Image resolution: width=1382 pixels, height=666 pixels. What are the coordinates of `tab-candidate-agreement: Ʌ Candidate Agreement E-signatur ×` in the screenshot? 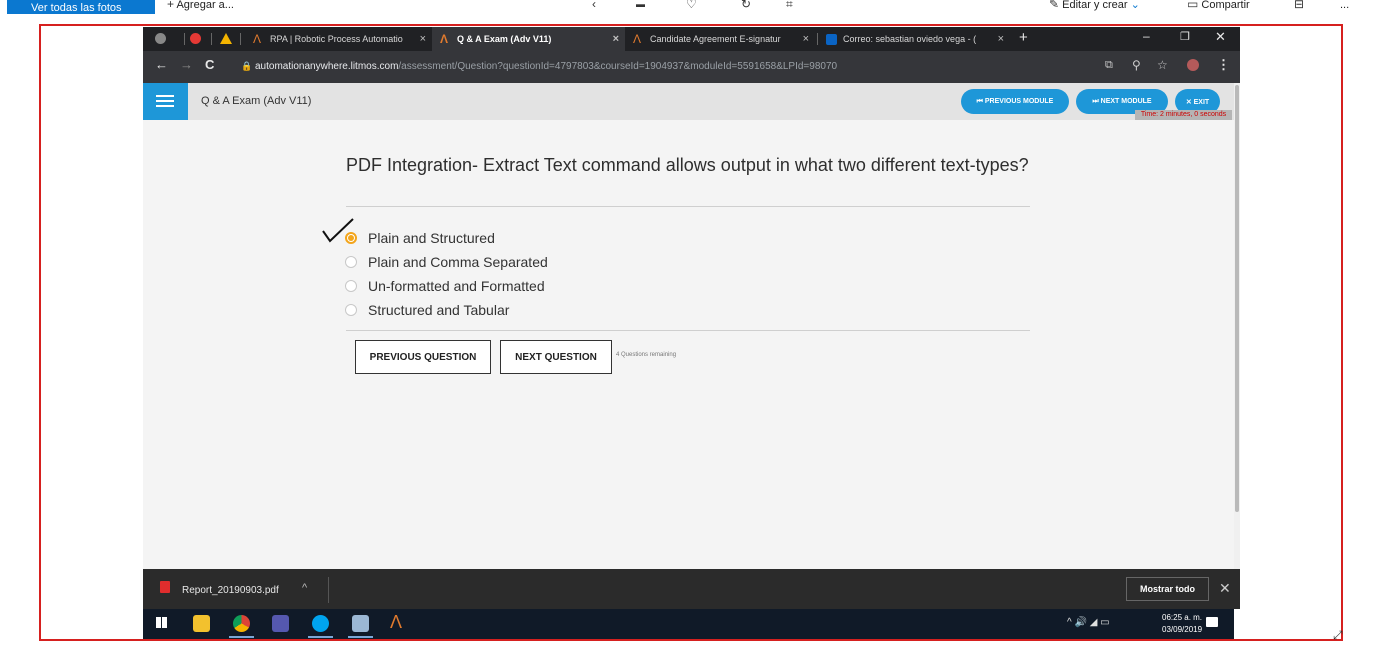 It's located at (720, 39).